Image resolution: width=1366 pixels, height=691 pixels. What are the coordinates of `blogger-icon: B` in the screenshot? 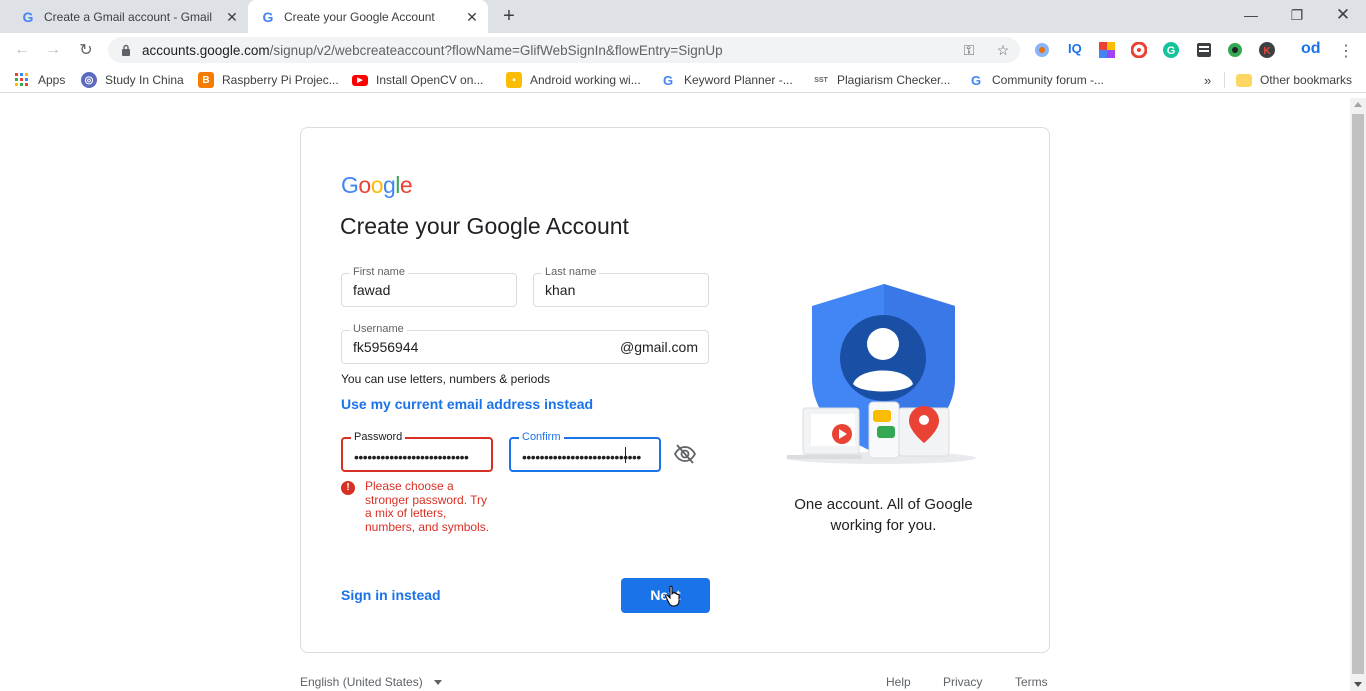 It's located at (206, 80).